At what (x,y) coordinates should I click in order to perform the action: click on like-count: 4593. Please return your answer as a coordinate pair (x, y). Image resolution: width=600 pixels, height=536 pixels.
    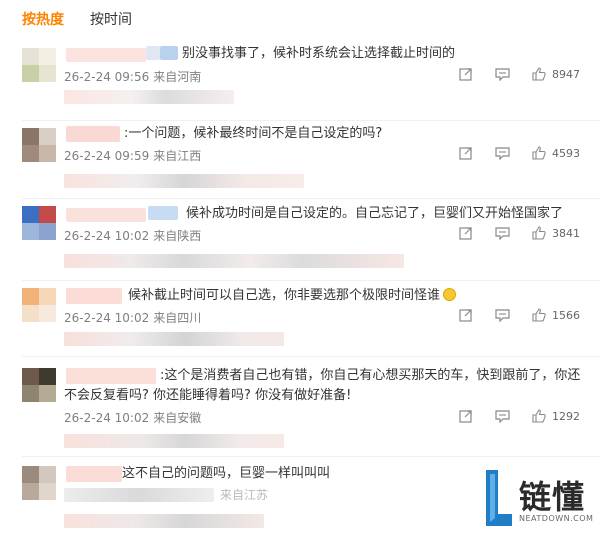
    Looking at the image, I should click on (566, 153).